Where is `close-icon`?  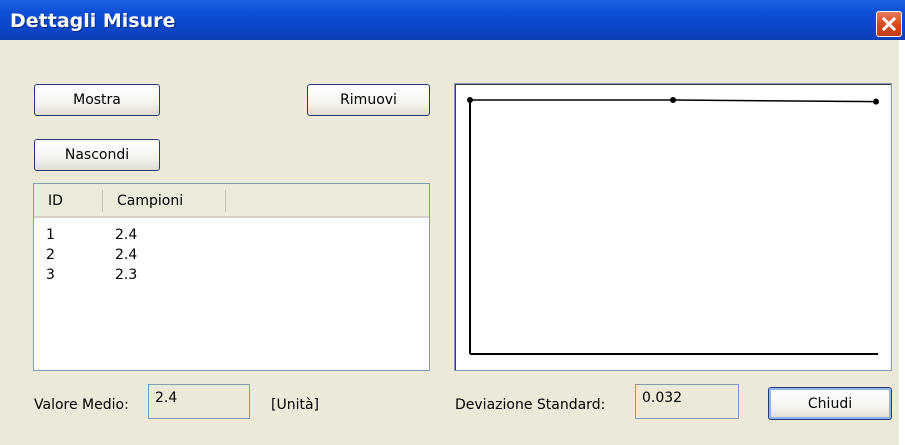 close-icon is located at coordinates (889, 24).